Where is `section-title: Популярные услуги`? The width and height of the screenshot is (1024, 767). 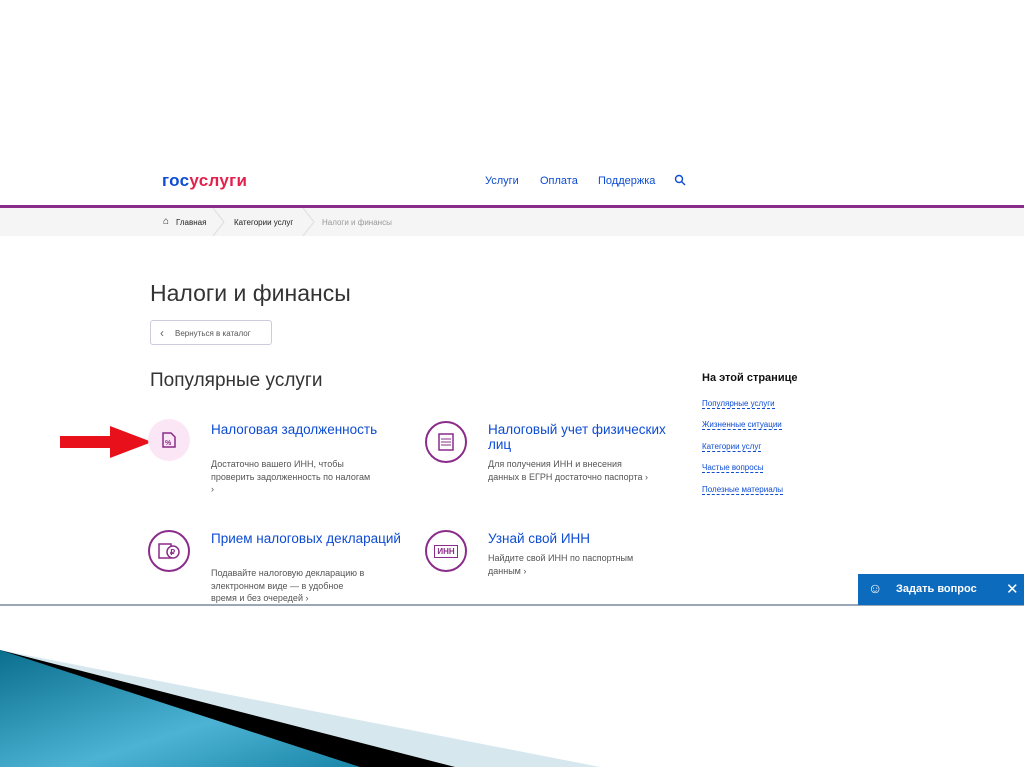
section-title: Популярные услуги is located at coordinates (236, 380).